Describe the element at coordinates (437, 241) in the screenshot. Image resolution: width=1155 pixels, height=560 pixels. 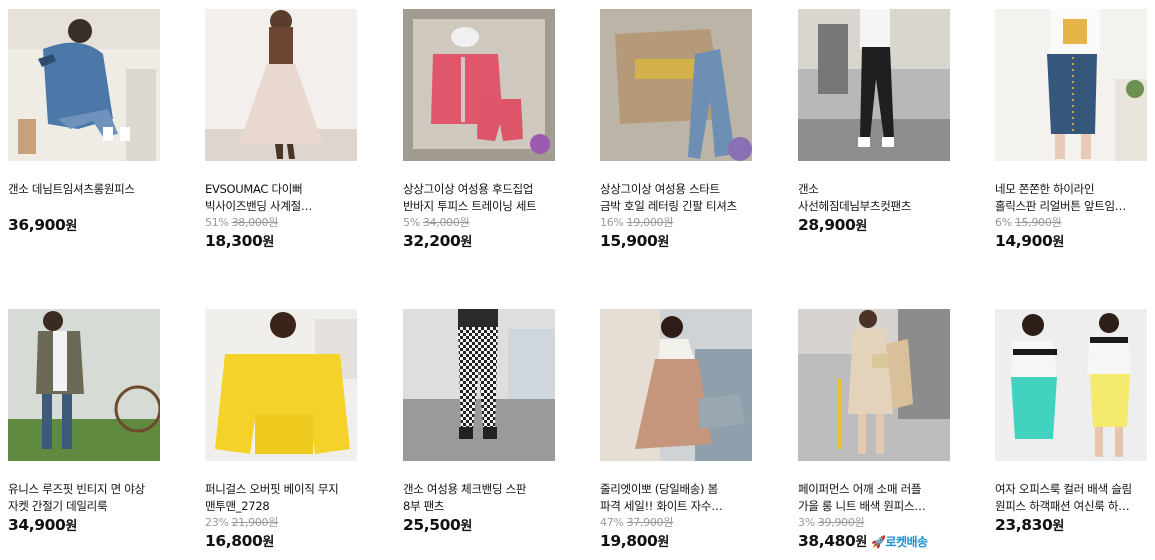
I see `product-price: 32,200원` at that location.